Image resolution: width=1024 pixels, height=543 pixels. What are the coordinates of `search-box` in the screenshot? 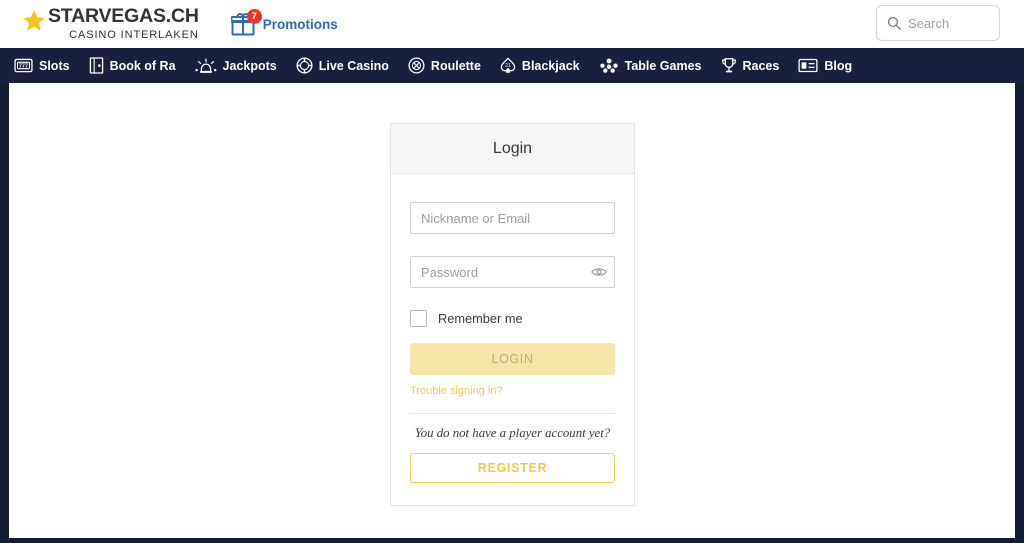 It's located at (938, 23).